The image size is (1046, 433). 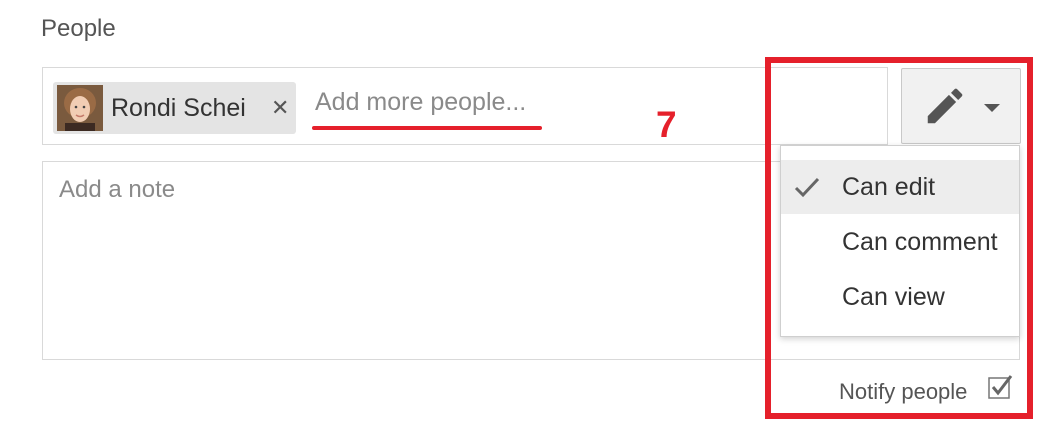 I want to click on people-section-label: People, so click(x=78, y=28).